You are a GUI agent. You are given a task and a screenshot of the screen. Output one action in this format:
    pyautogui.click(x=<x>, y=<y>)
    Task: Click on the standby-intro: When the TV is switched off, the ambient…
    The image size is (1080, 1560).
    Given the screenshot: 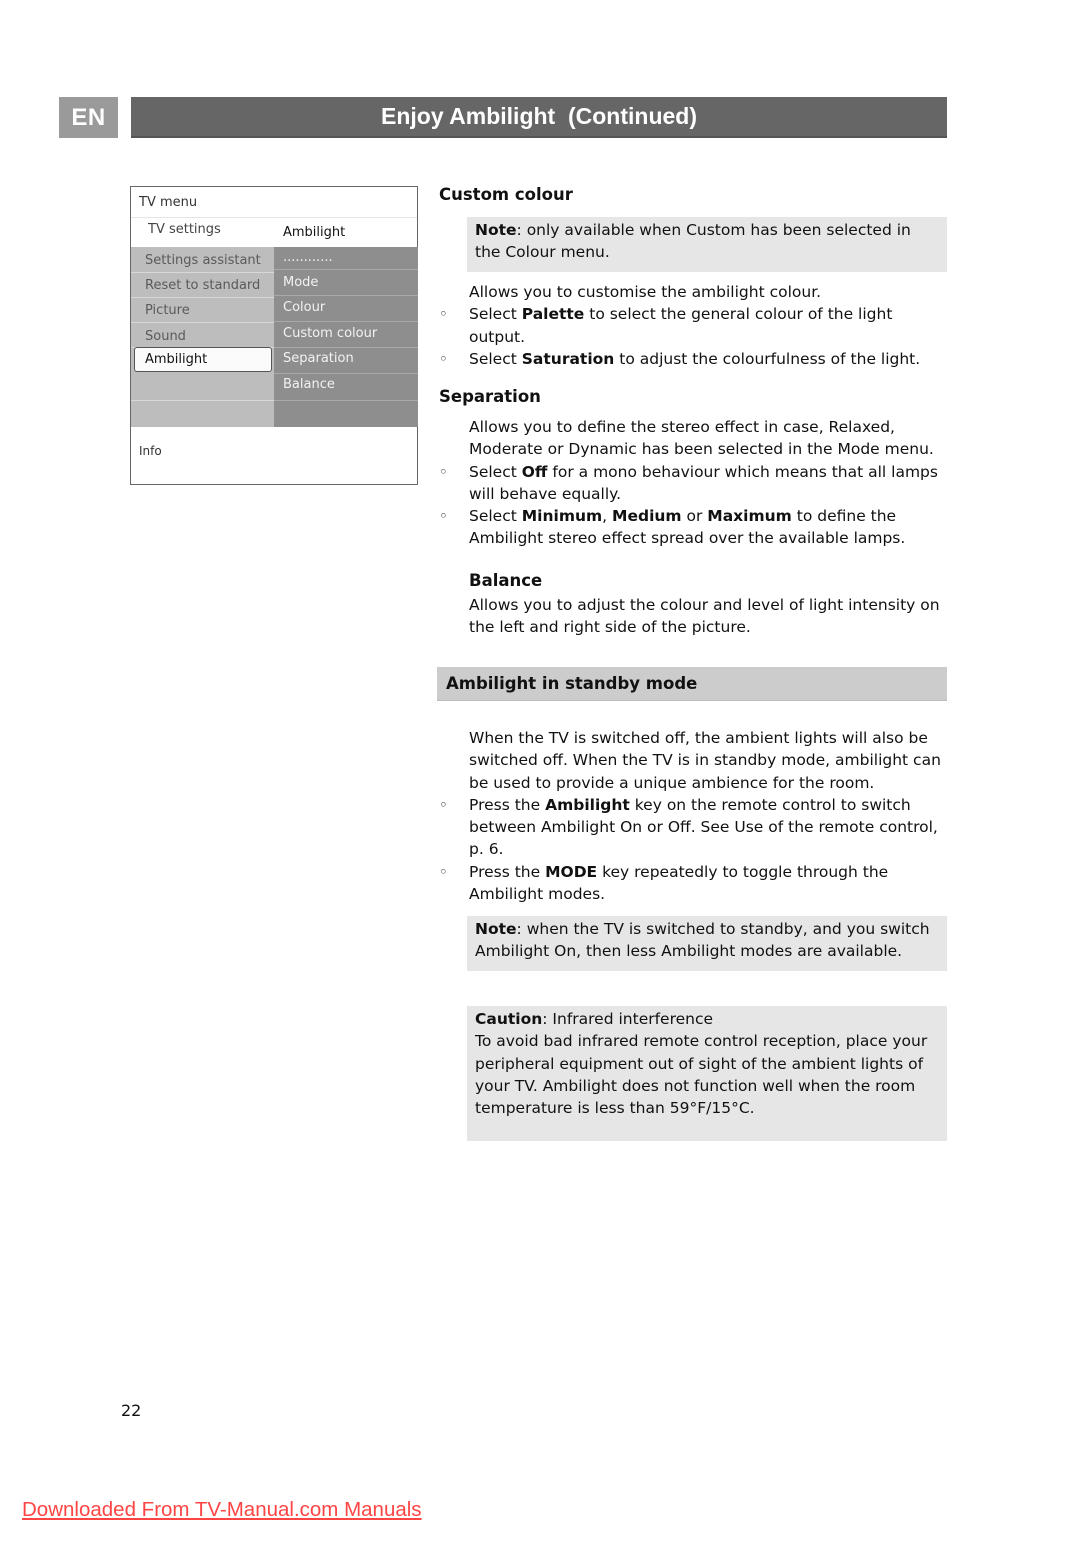 What is the action you would take?
    pyautogui.click(x=705, y=760)
    